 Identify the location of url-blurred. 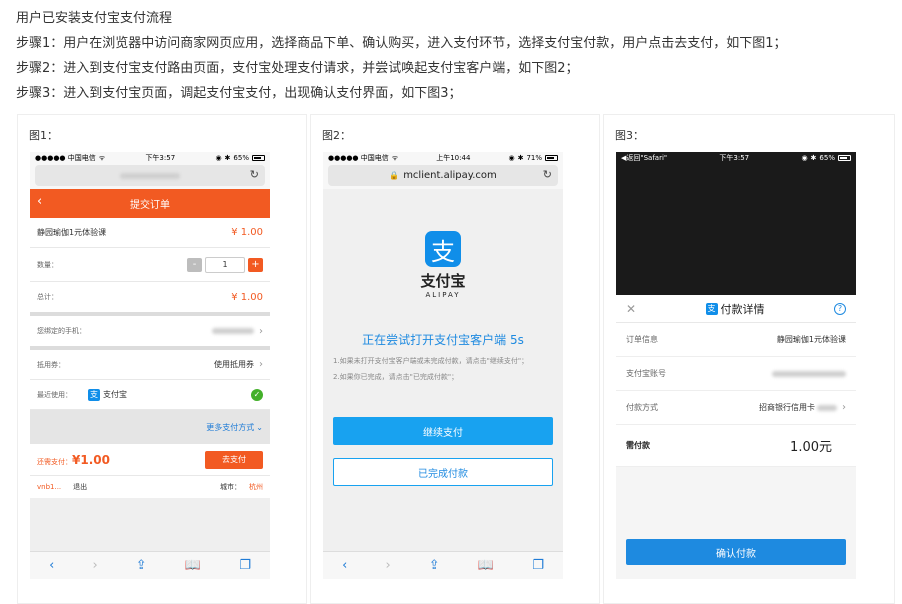
(150, 175).